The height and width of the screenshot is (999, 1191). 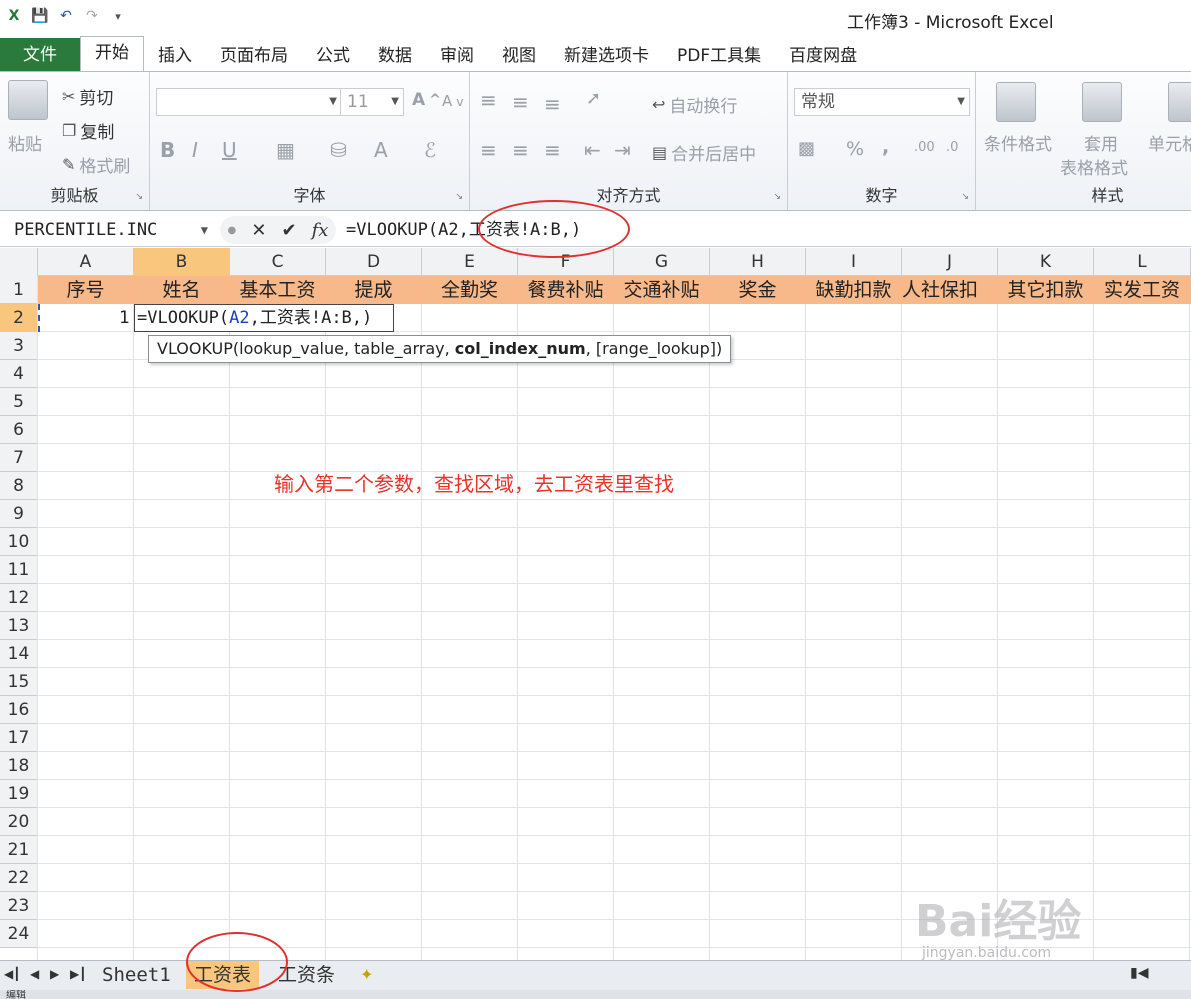 I want to click on increase-decimal-icon: .00, so click(x=924, y=147).